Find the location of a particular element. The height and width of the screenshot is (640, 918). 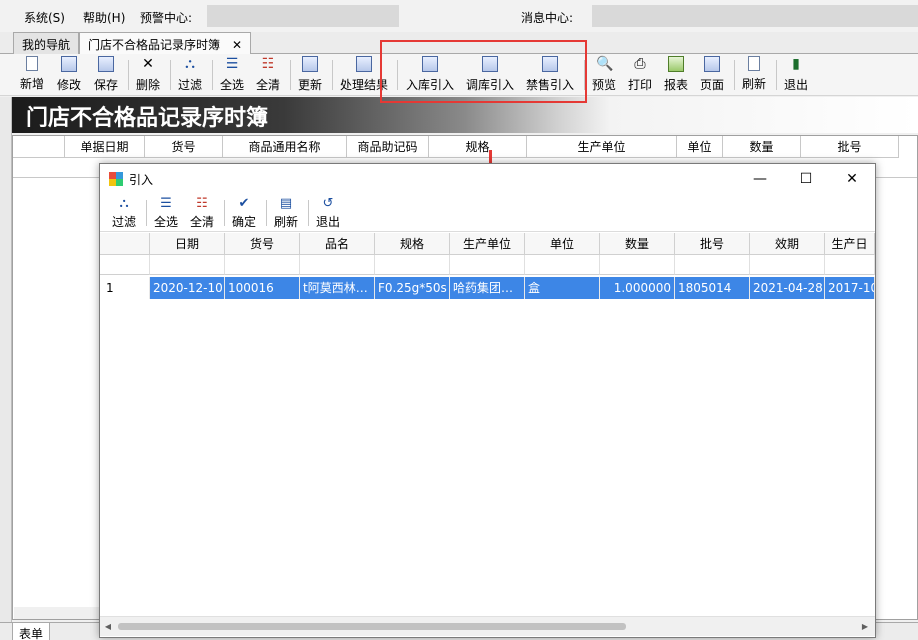

dialog-clear-all-button: ☷ 全清 is located at coordinates (202, 214).